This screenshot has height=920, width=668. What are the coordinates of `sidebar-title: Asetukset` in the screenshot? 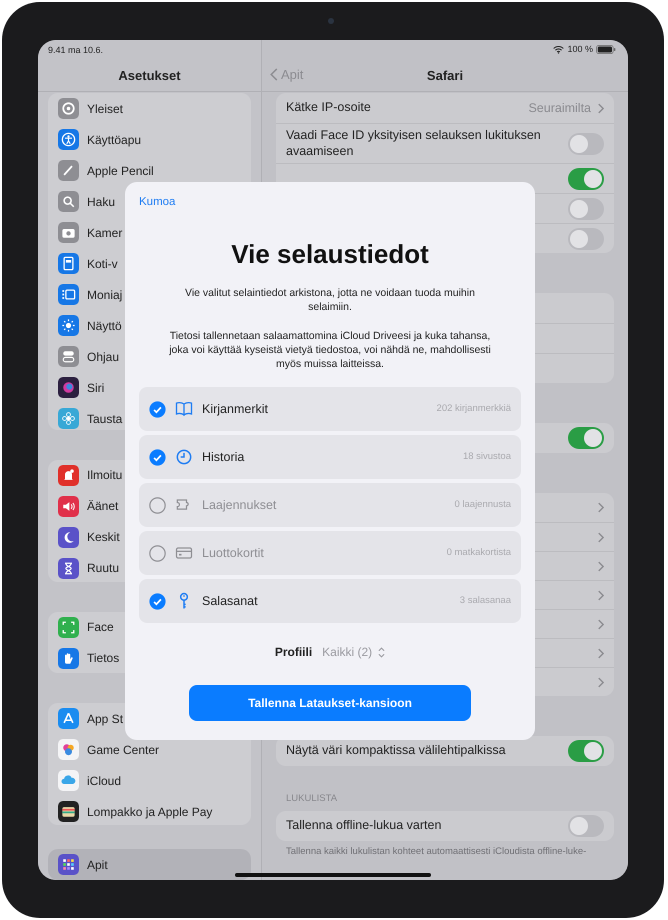 It's located at (149, 76).